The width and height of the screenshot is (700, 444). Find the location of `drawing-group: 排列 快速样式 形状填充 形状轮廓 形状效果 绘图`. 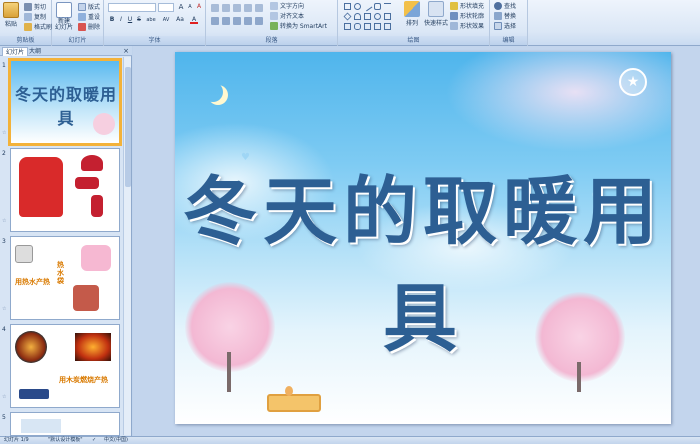

drawing-group: 排列 快速样式 形状填充 形状轮廓 形状效果 绘图 is located at coordinates (414, 23).